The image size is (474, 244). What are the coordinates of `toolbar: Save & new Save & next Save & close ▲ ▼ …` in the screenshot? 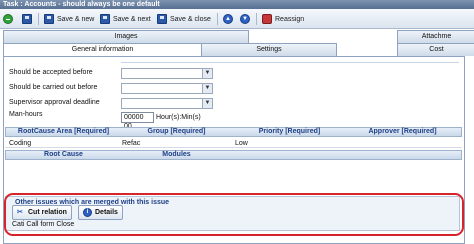 It's located at (237, 19).